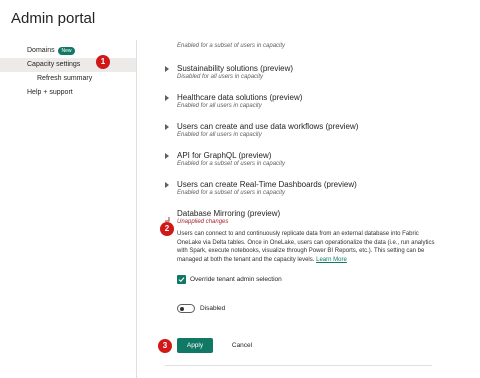 The image size is (480, 378). What do you see at coordinates (203, 222) in the screenshot?
I see `unapplied-changes-status: Unapplied changes` at bounding box center [203, 222].